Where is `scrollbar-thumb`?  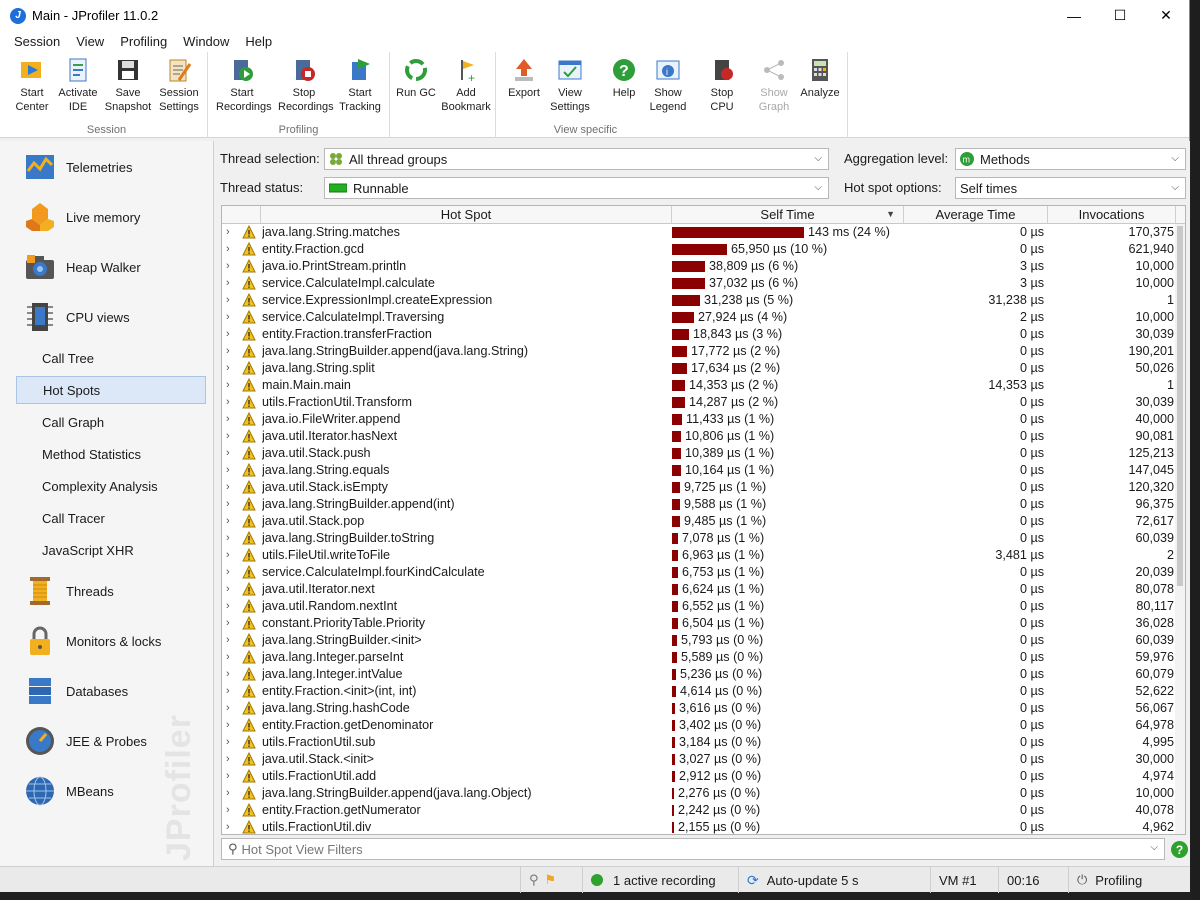 scrollbar-thumb is located at coordinates (1180, 406).